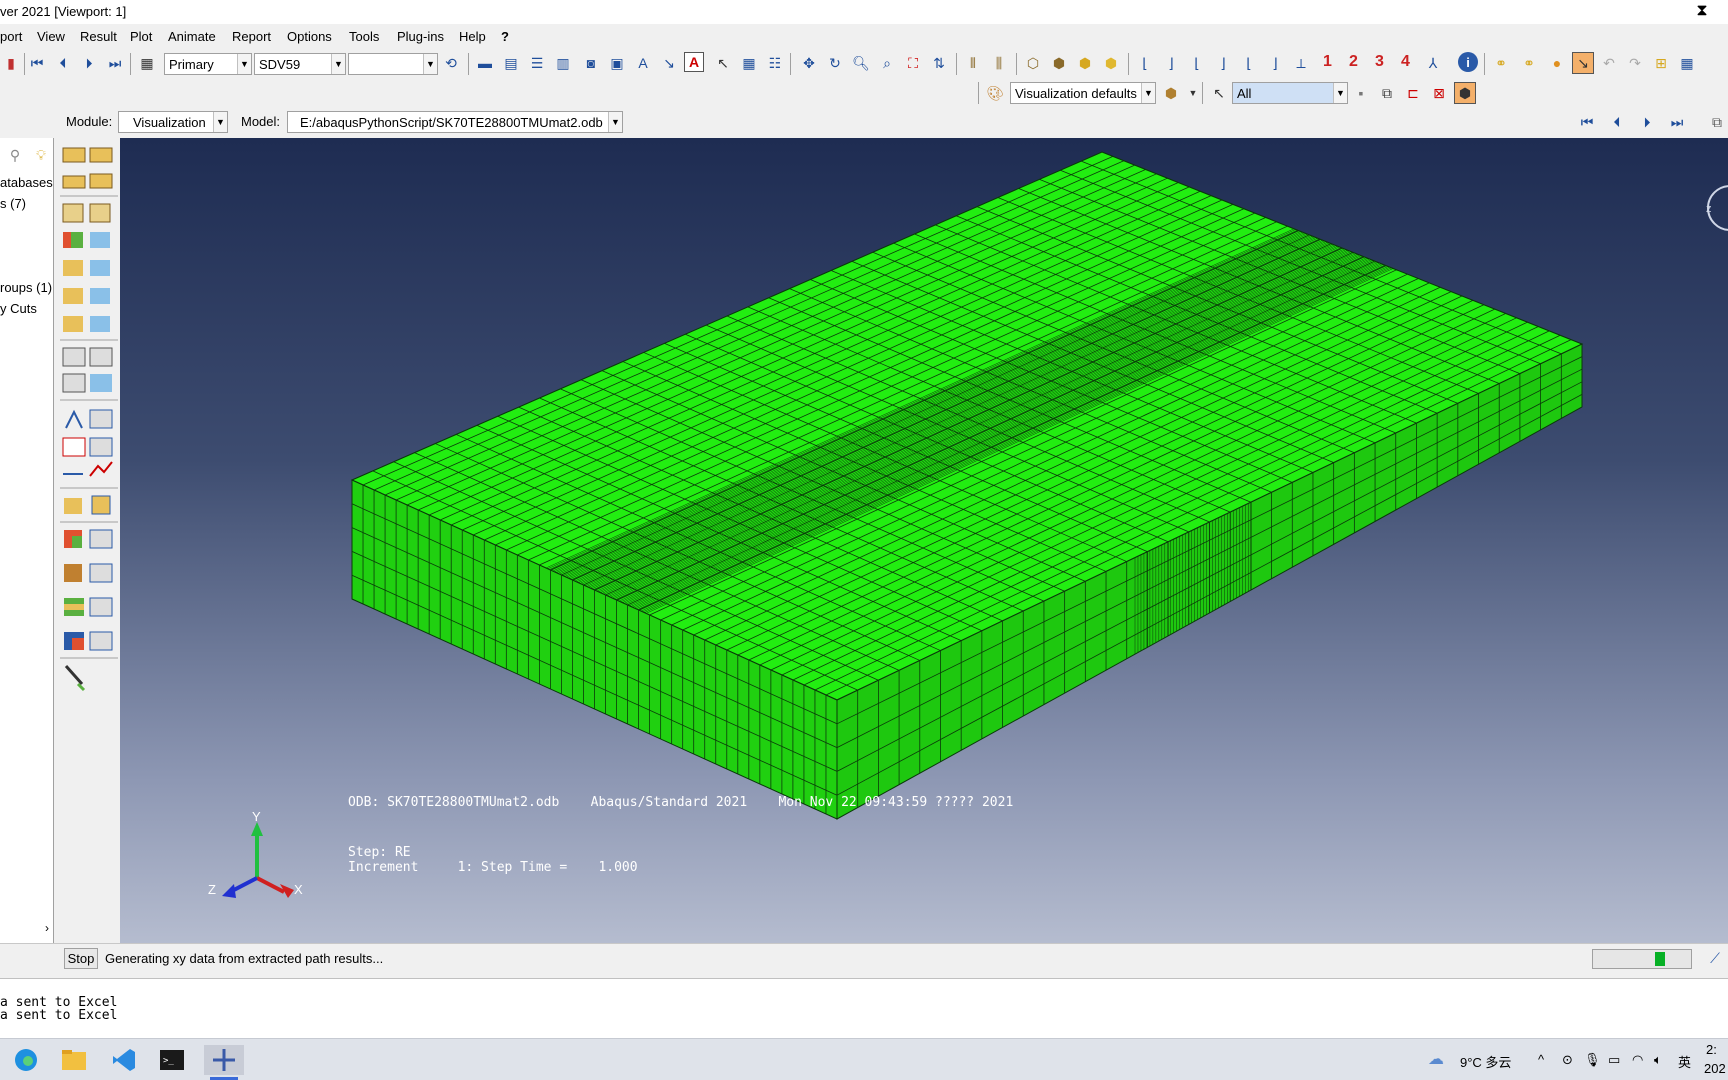 Image resolution: width=1728 pixels, height=1080 pixels. Describe the element at coordinates (18, 308) in the screenshot. I see `tree-item-view-cuts: y Cuts` at that location.